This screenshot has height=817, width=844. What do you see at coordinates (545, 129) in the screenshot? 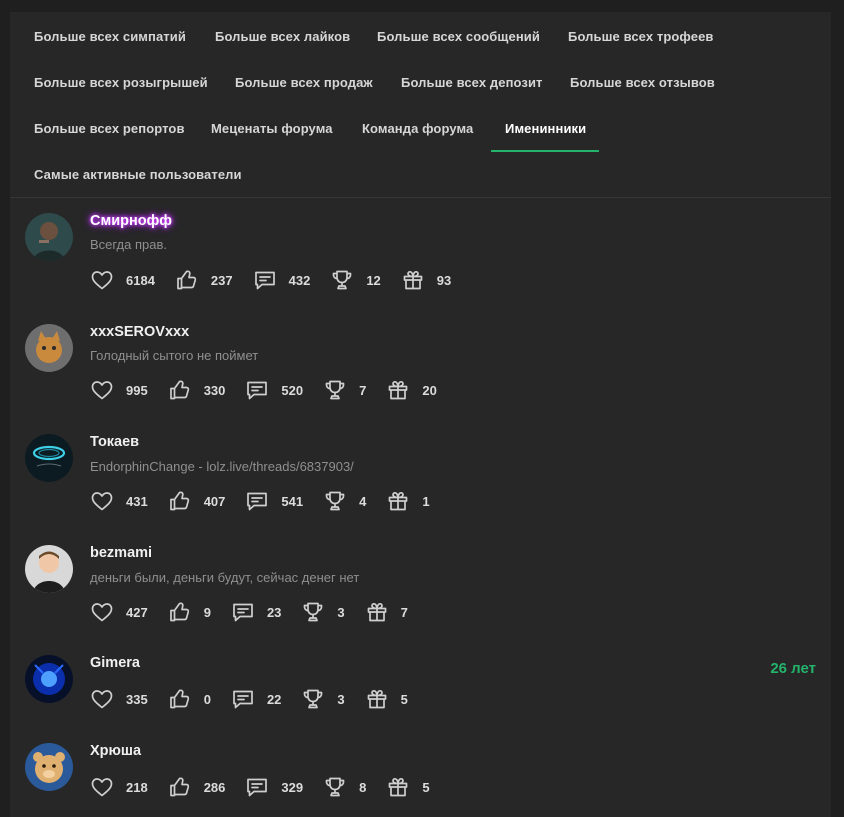
I see `tab-birthdays: Именинники` at bounding box center [545, 129].